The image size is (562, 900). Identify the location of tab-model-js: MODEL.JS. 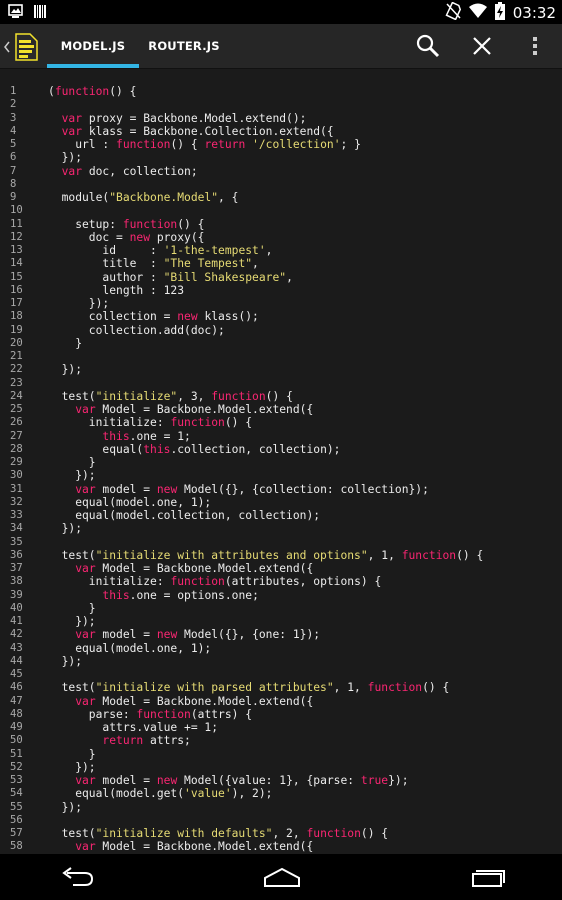
(93, 46).